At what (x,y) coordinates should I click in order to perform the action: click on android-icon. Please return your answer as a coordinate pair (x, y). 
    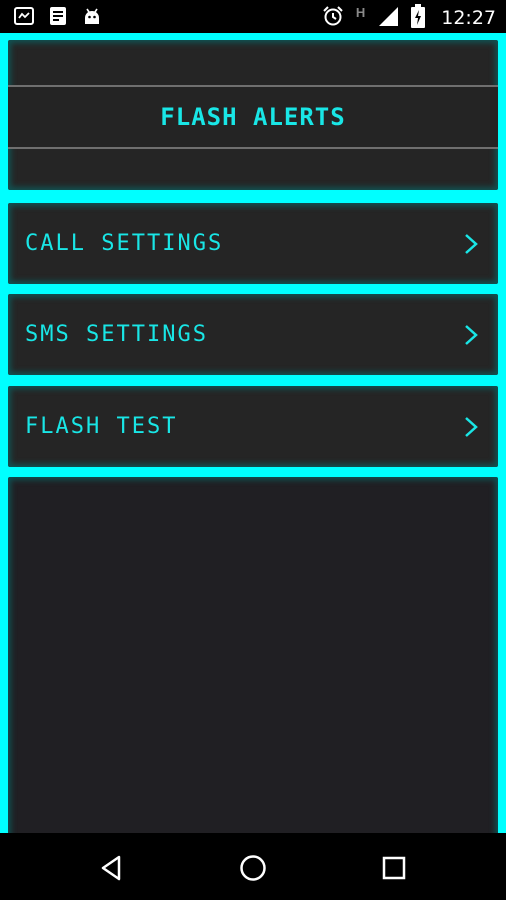
    Looking at the image, I should click on (92, 18).